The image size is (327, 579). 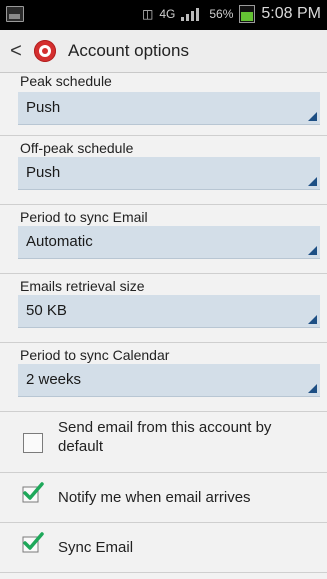 I want to click on status-icons: ◫ 4G 56% 5:08 PM, so click(x=231, y=14).